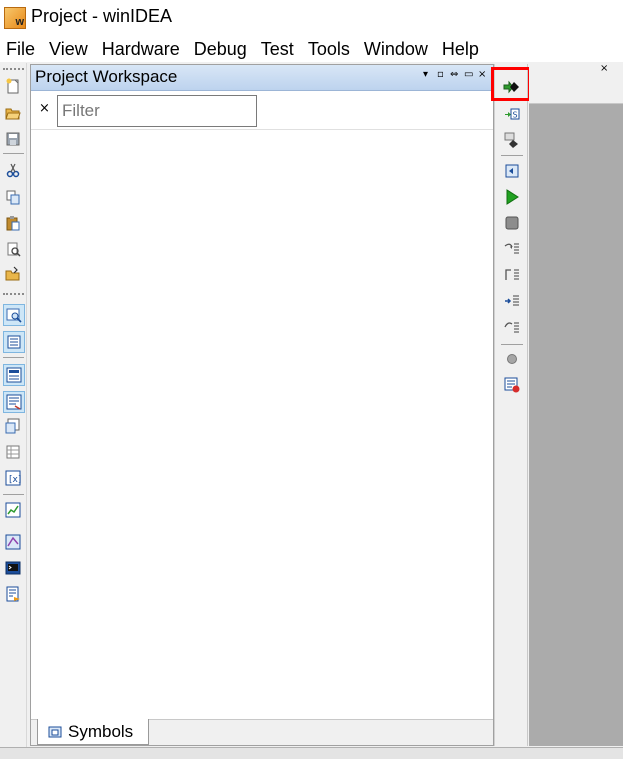 Image resolution: width=623 pixels, height=759 pixels. What do you see at coordinates (482, 75) in the screenshot?
I see `panel-close-icon: ×` at bounding box center [482, 75].